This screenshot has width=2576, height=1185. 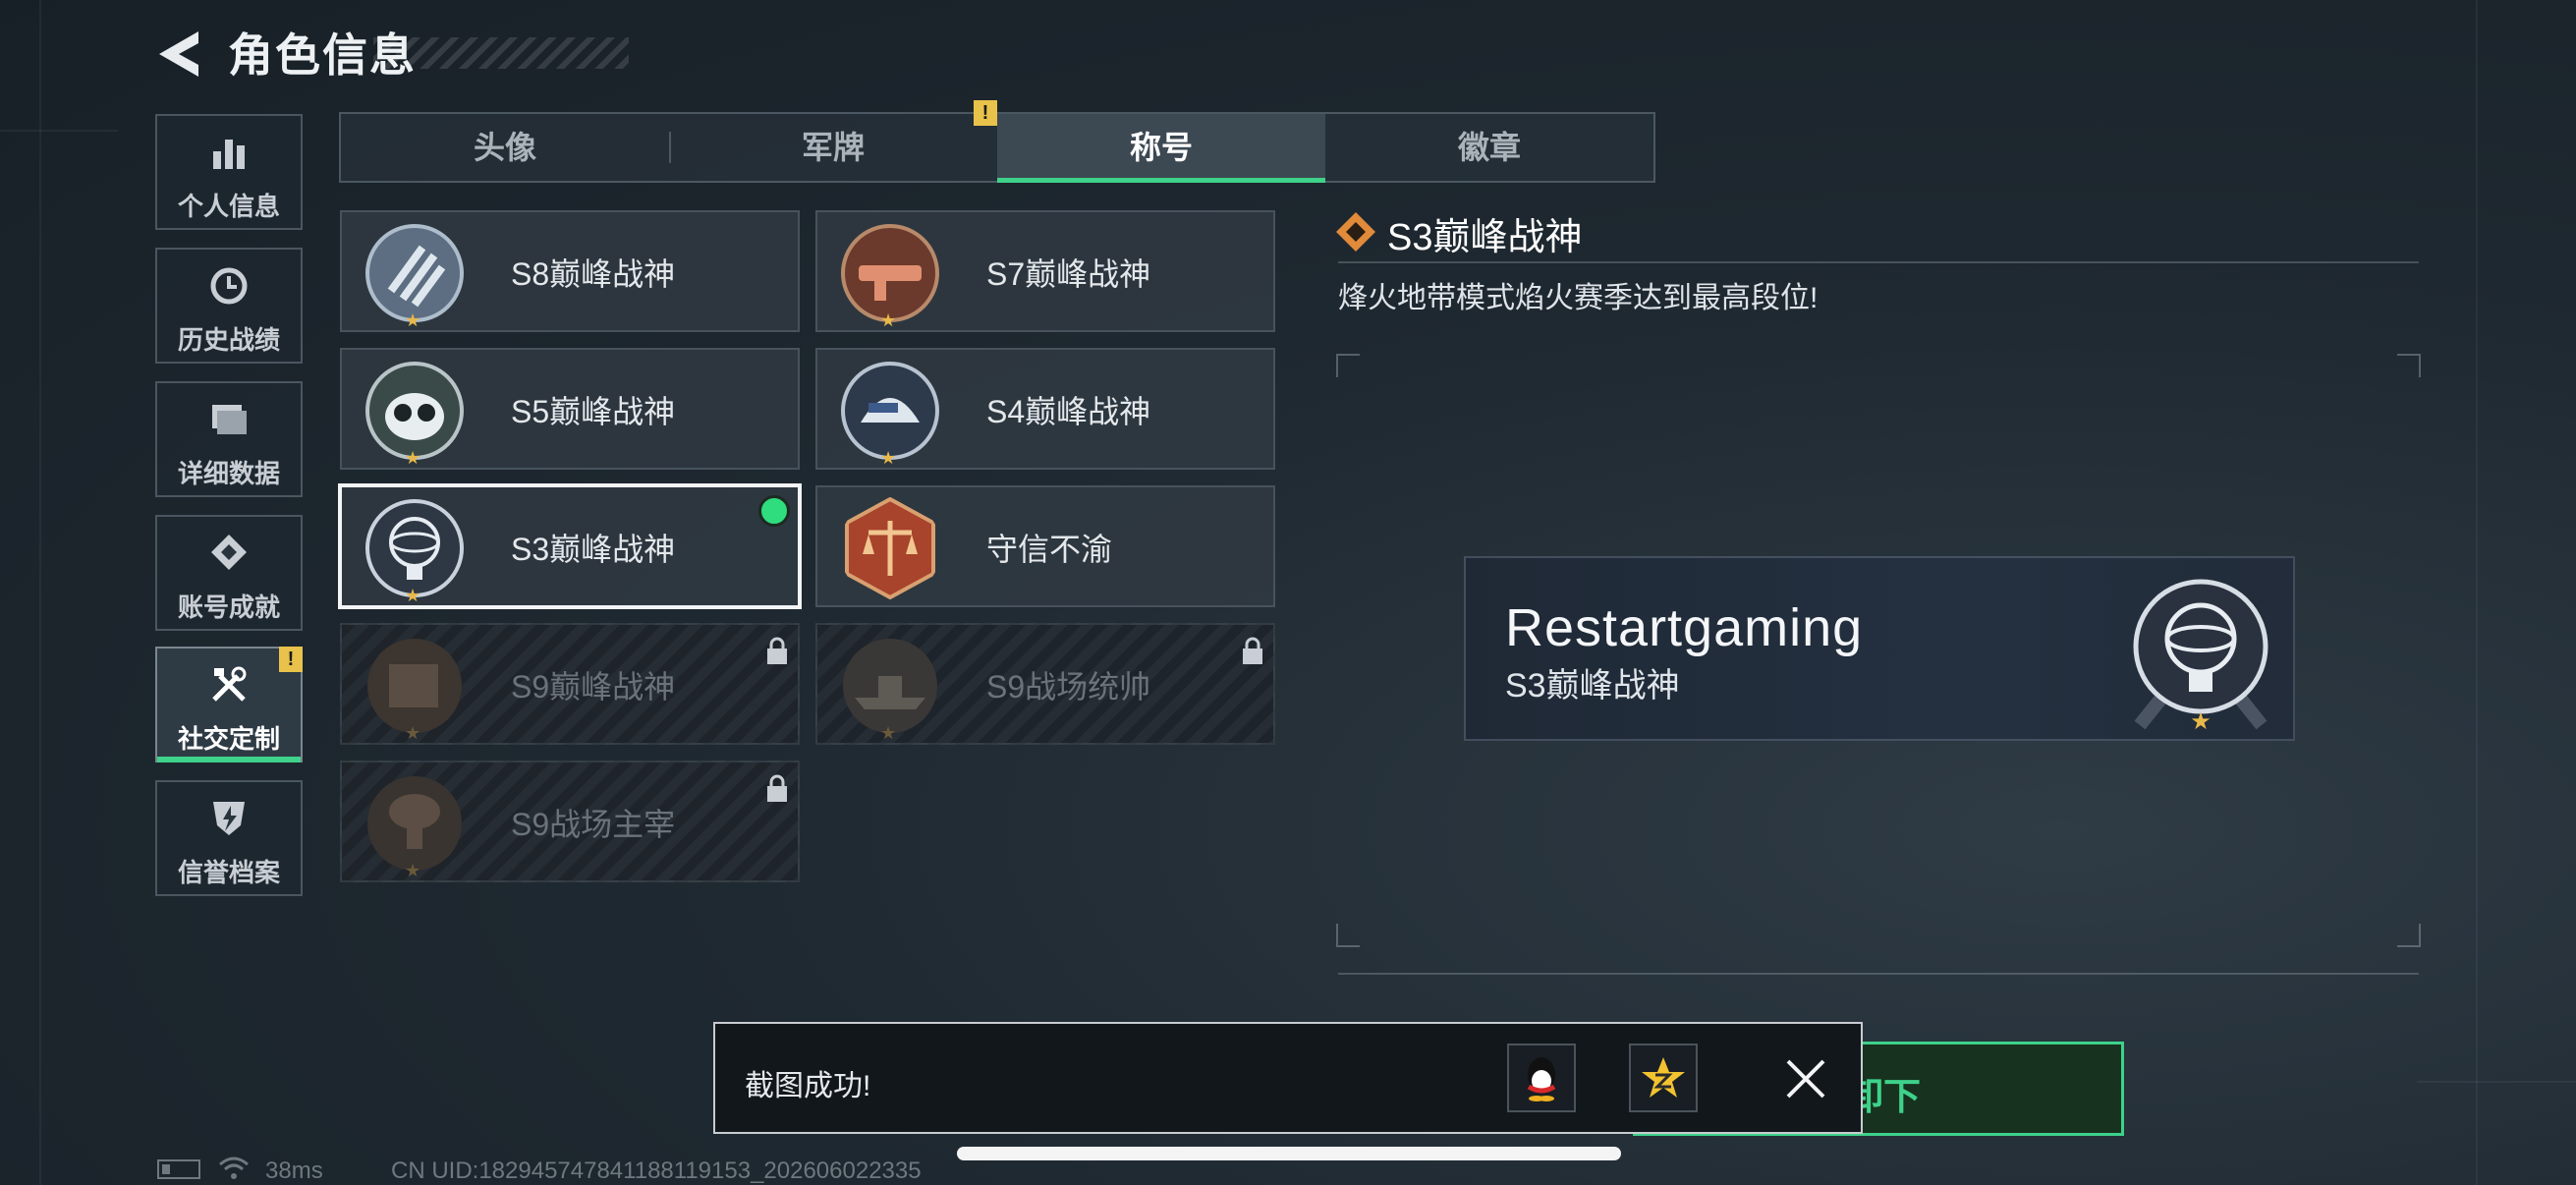 I want to click on sidebar-item-details: 详细数据, so click(x=229, y=439).